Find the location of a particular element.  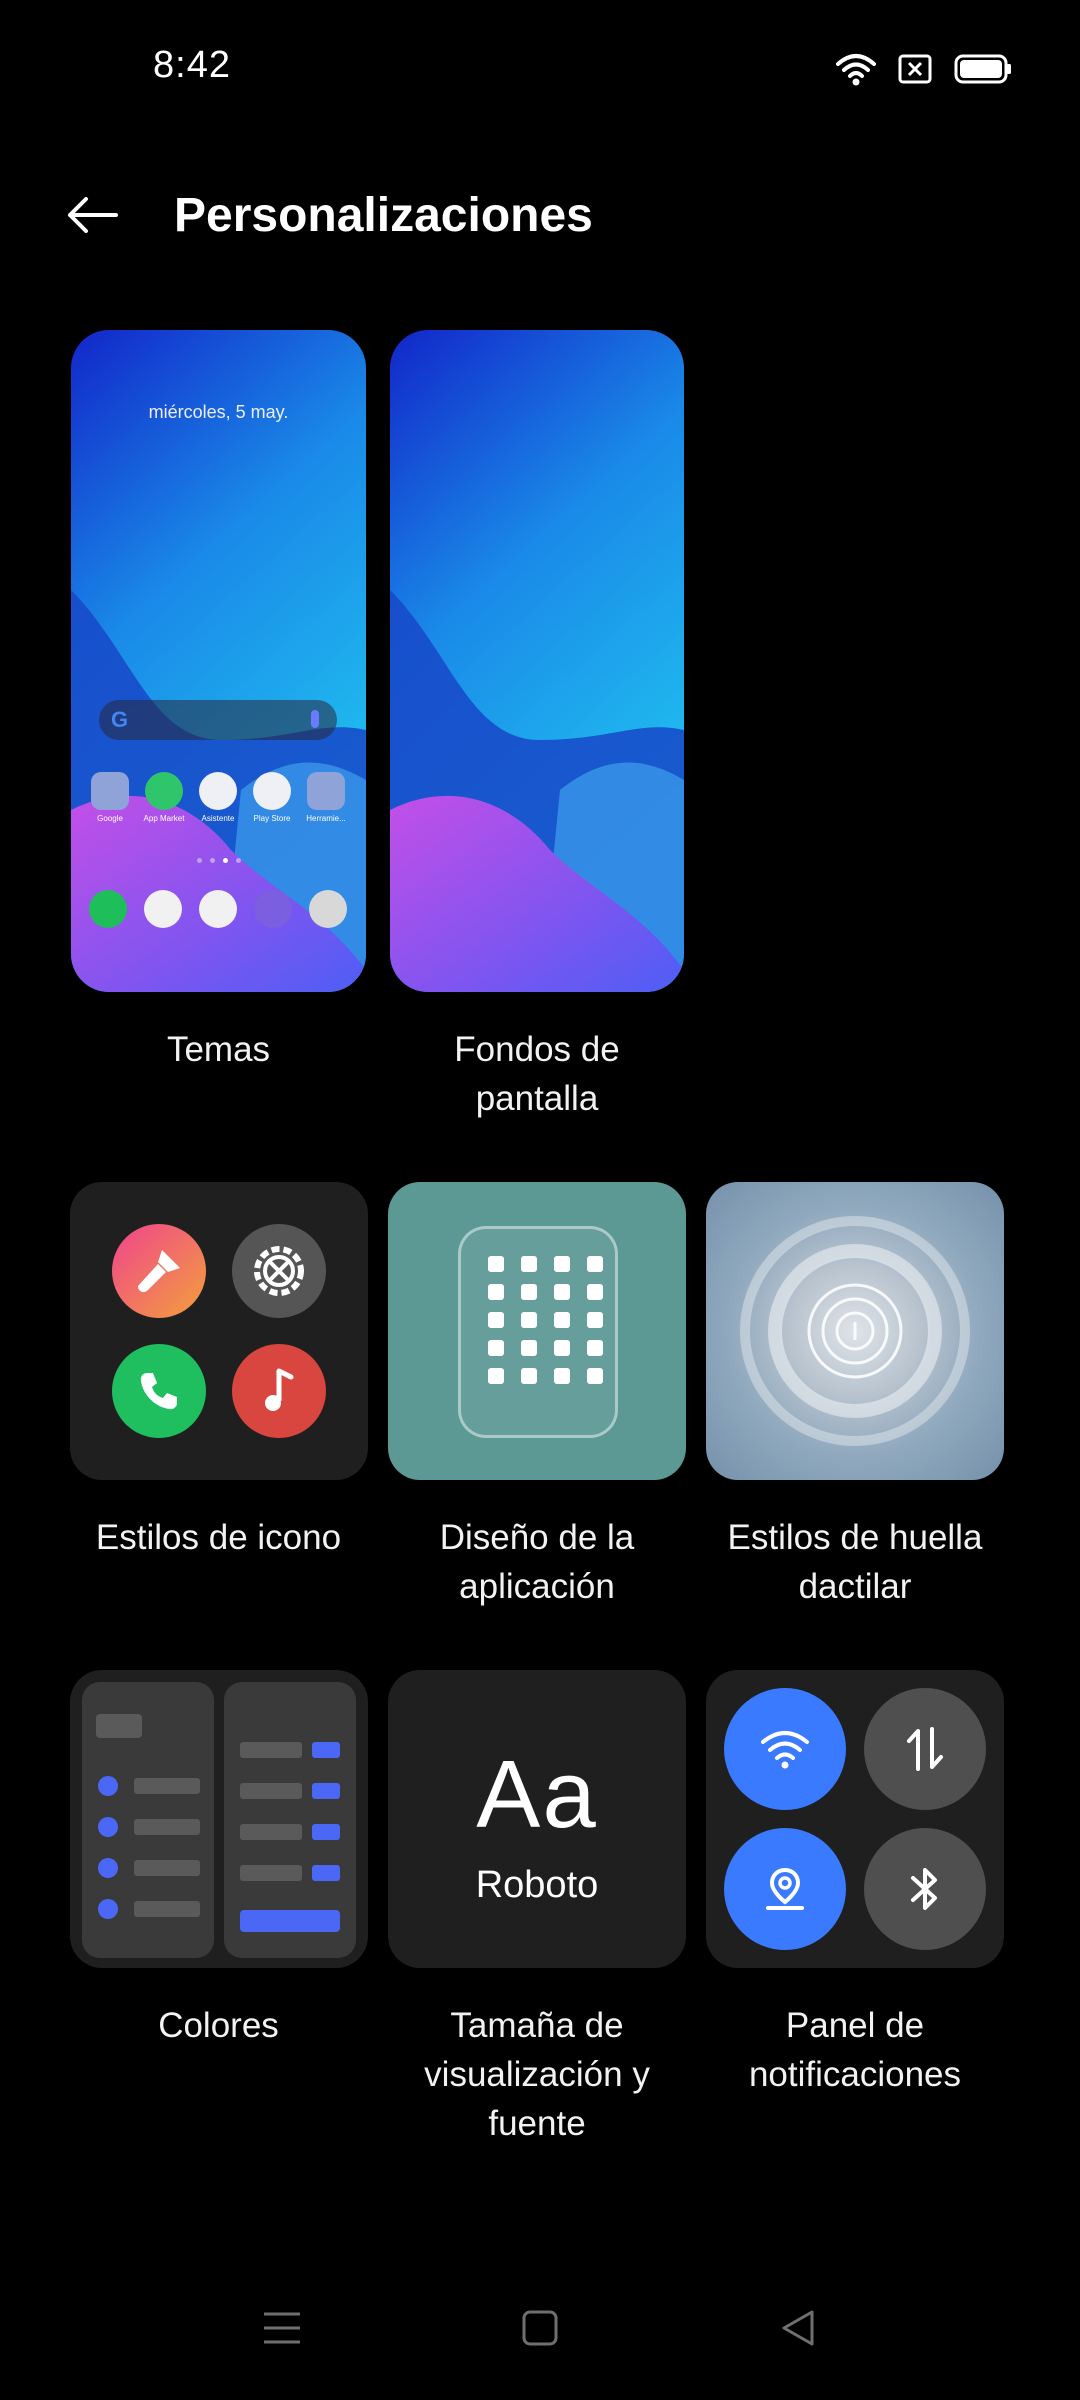

mic-icon is located at coordinates (315, 719).